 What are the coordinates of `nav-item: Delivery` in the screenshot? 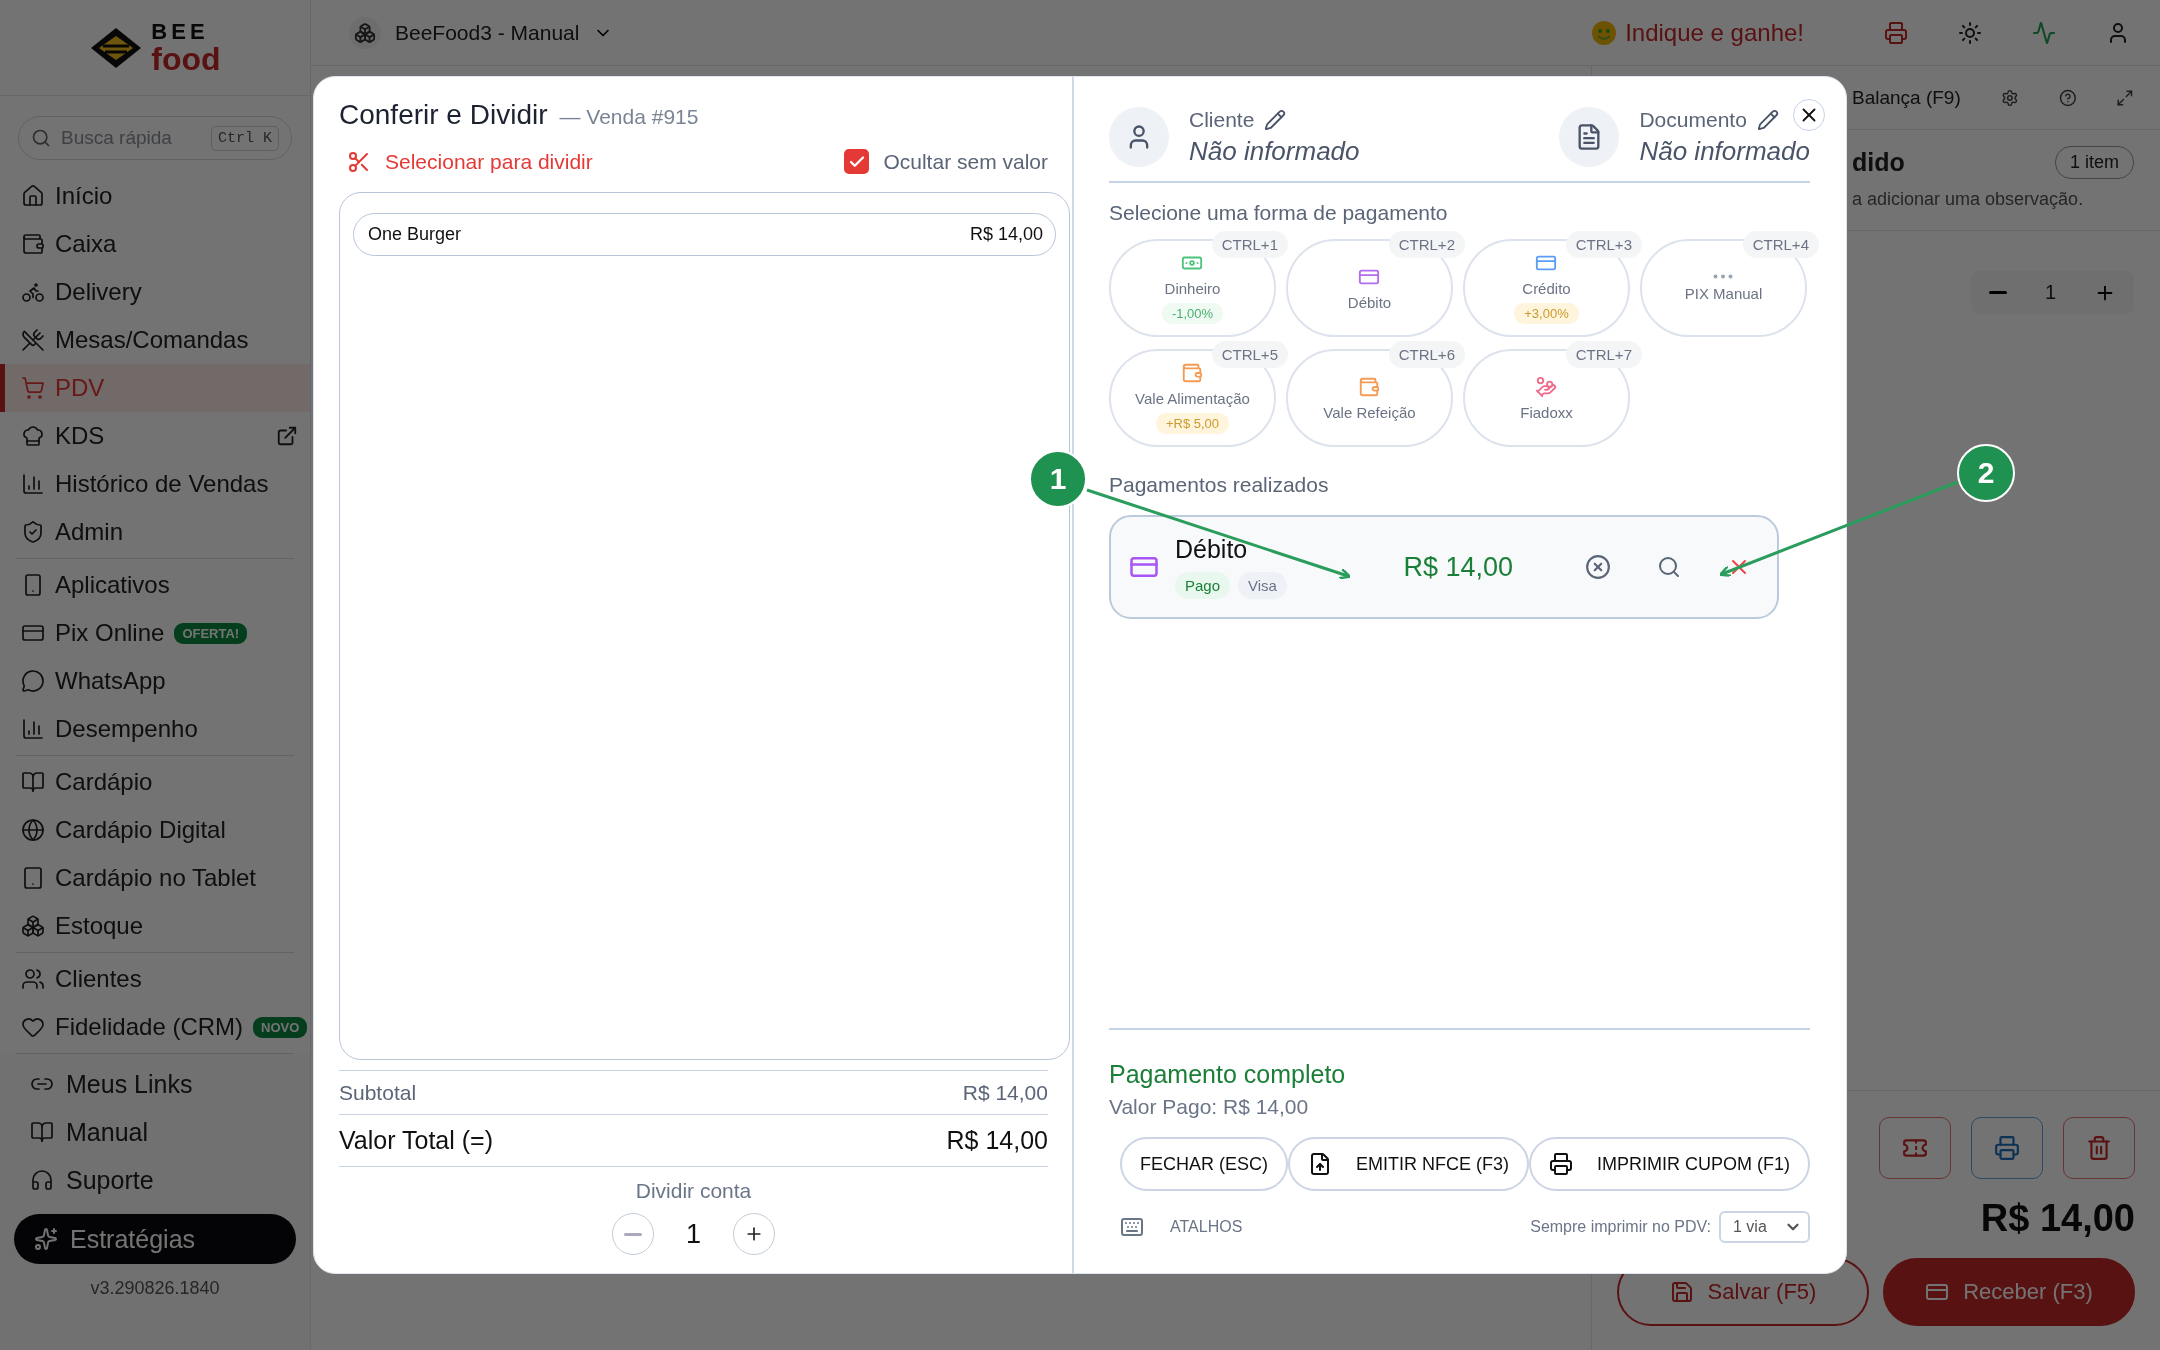 It's located at (155, 292).